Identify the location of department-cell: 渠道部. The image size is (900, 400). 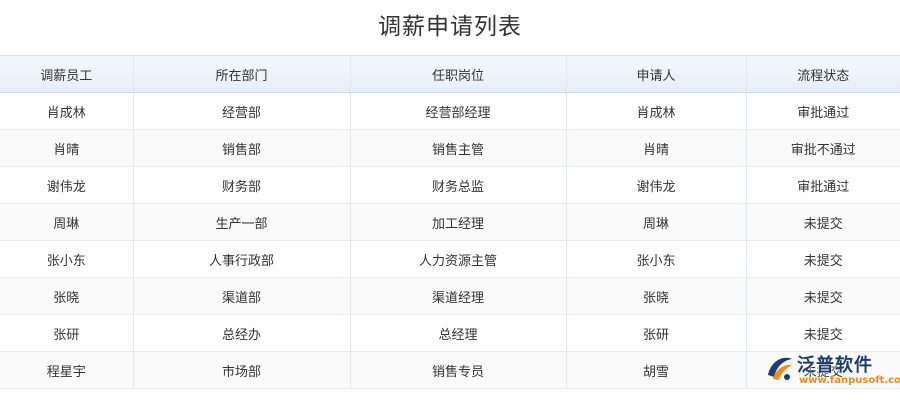
(242, 296).